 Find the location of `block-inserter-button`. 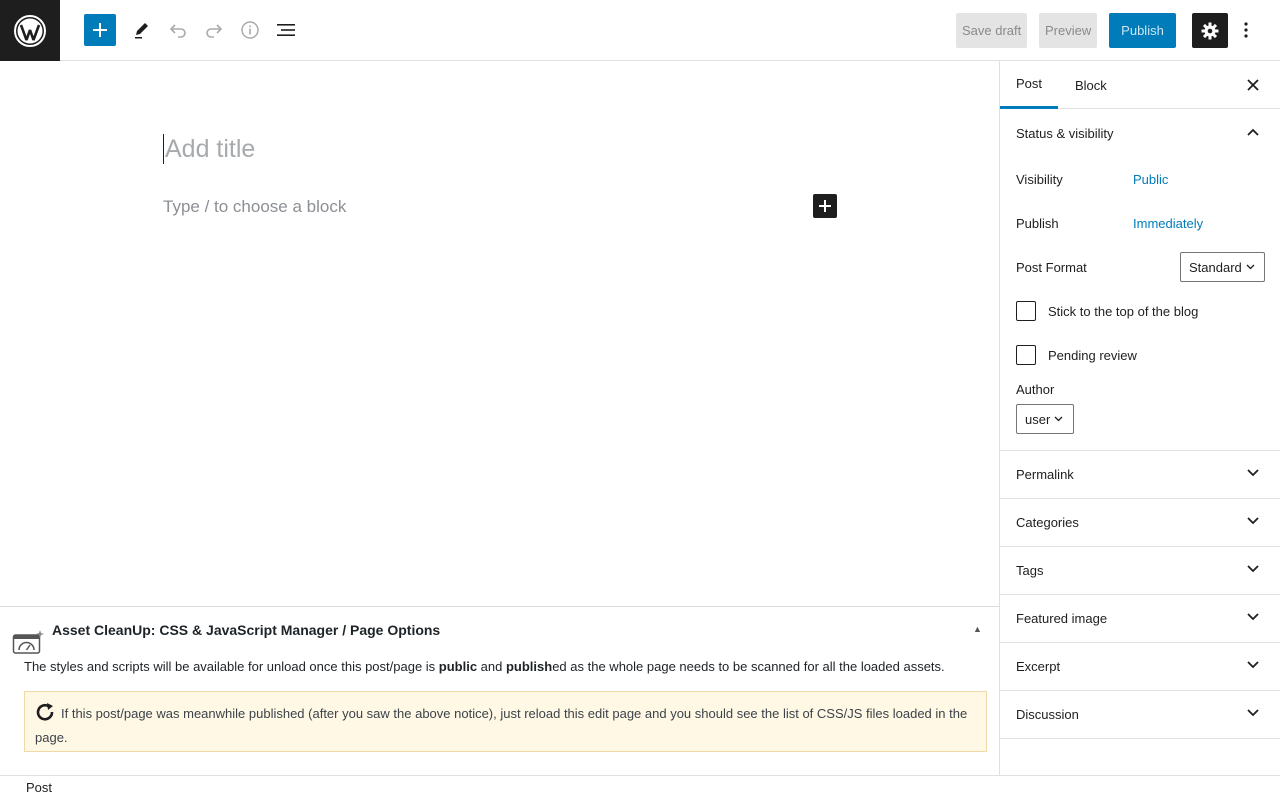

block-inserter-button is located at coordinates (100, 30).